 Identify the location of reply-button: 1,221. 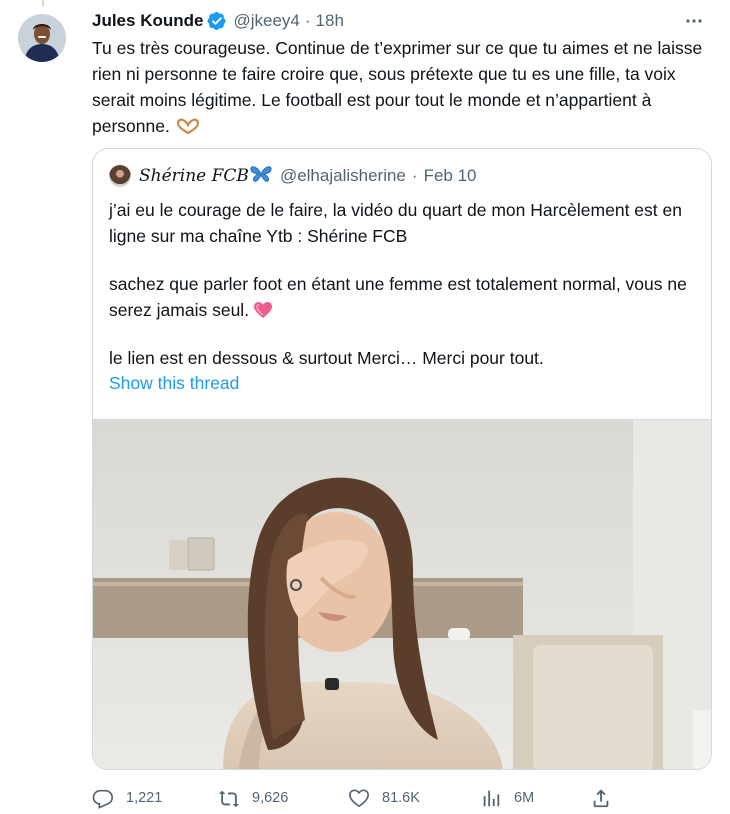
(127, 798).